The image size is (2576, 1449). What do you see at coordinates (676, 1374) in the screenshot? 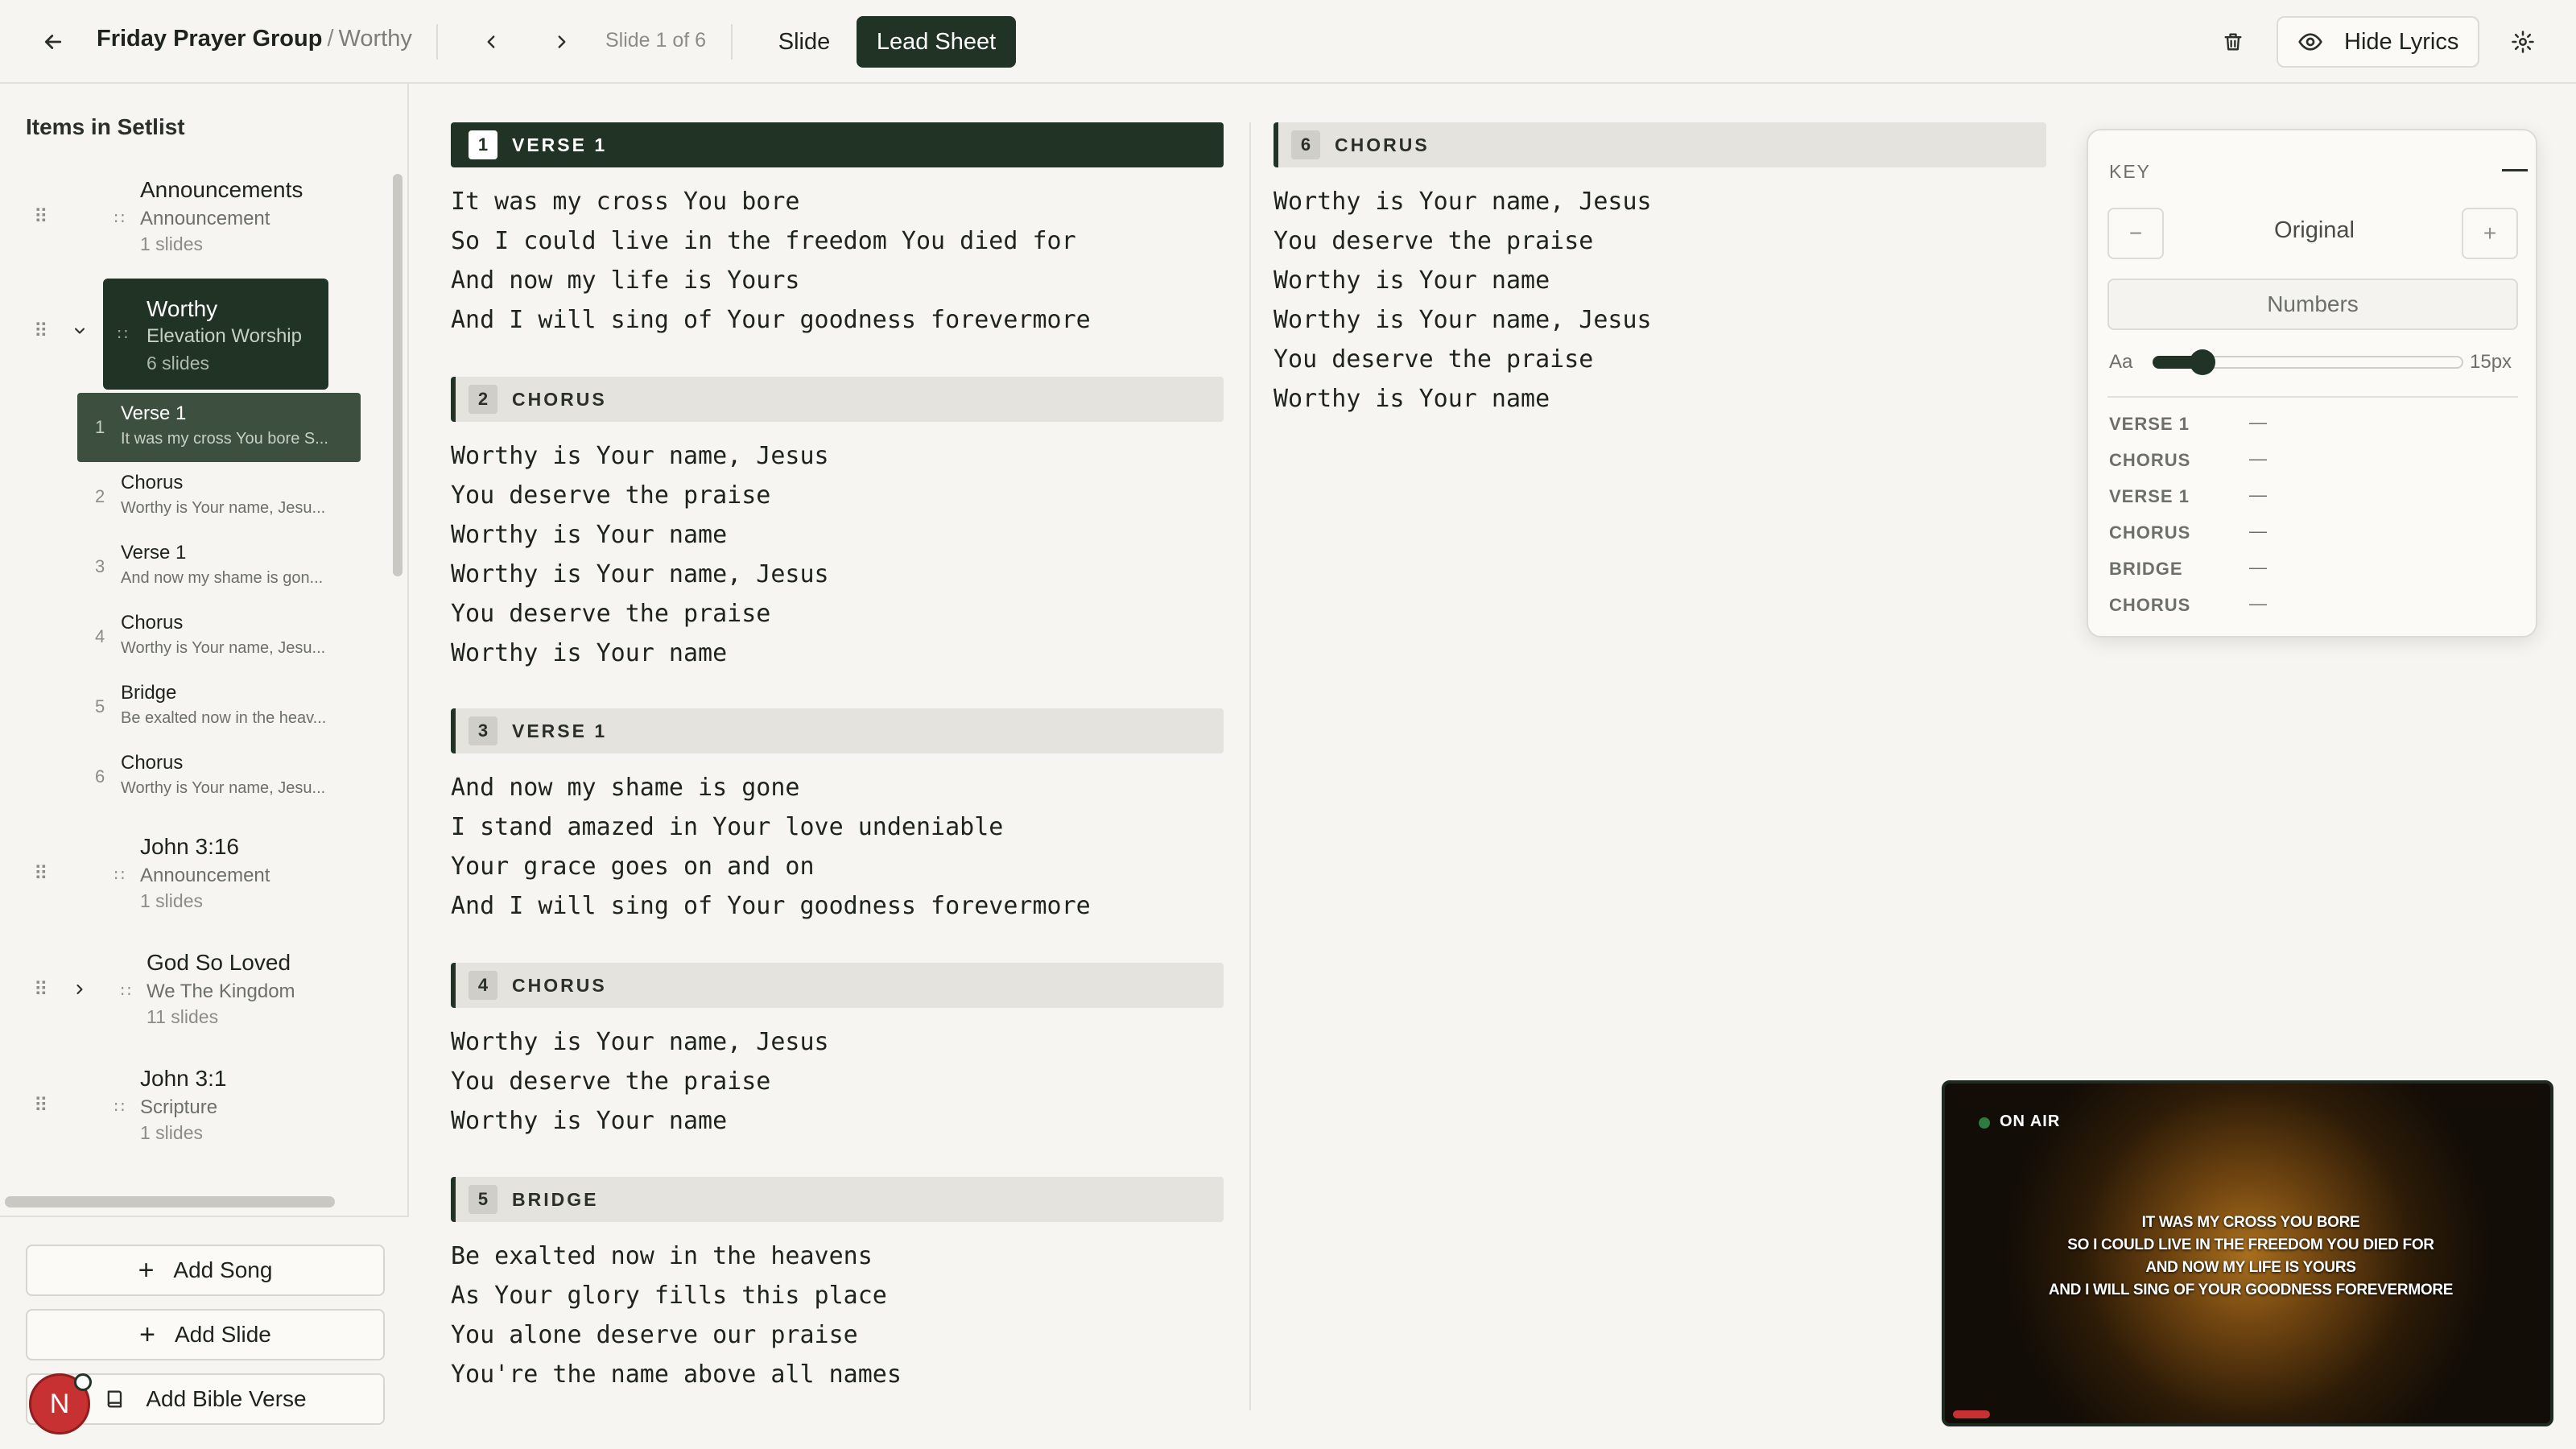
I see `lyric-line: You're the name above all names` at bounding box center [676, 1374].